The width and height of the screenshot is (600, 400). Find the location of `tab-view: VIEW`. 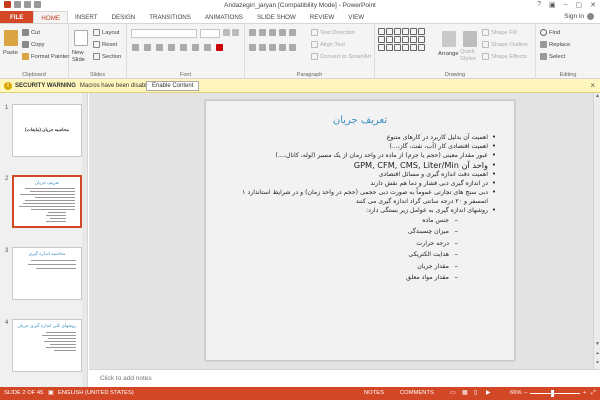

tab-view: VIEW is located at coordinates (356, 17).